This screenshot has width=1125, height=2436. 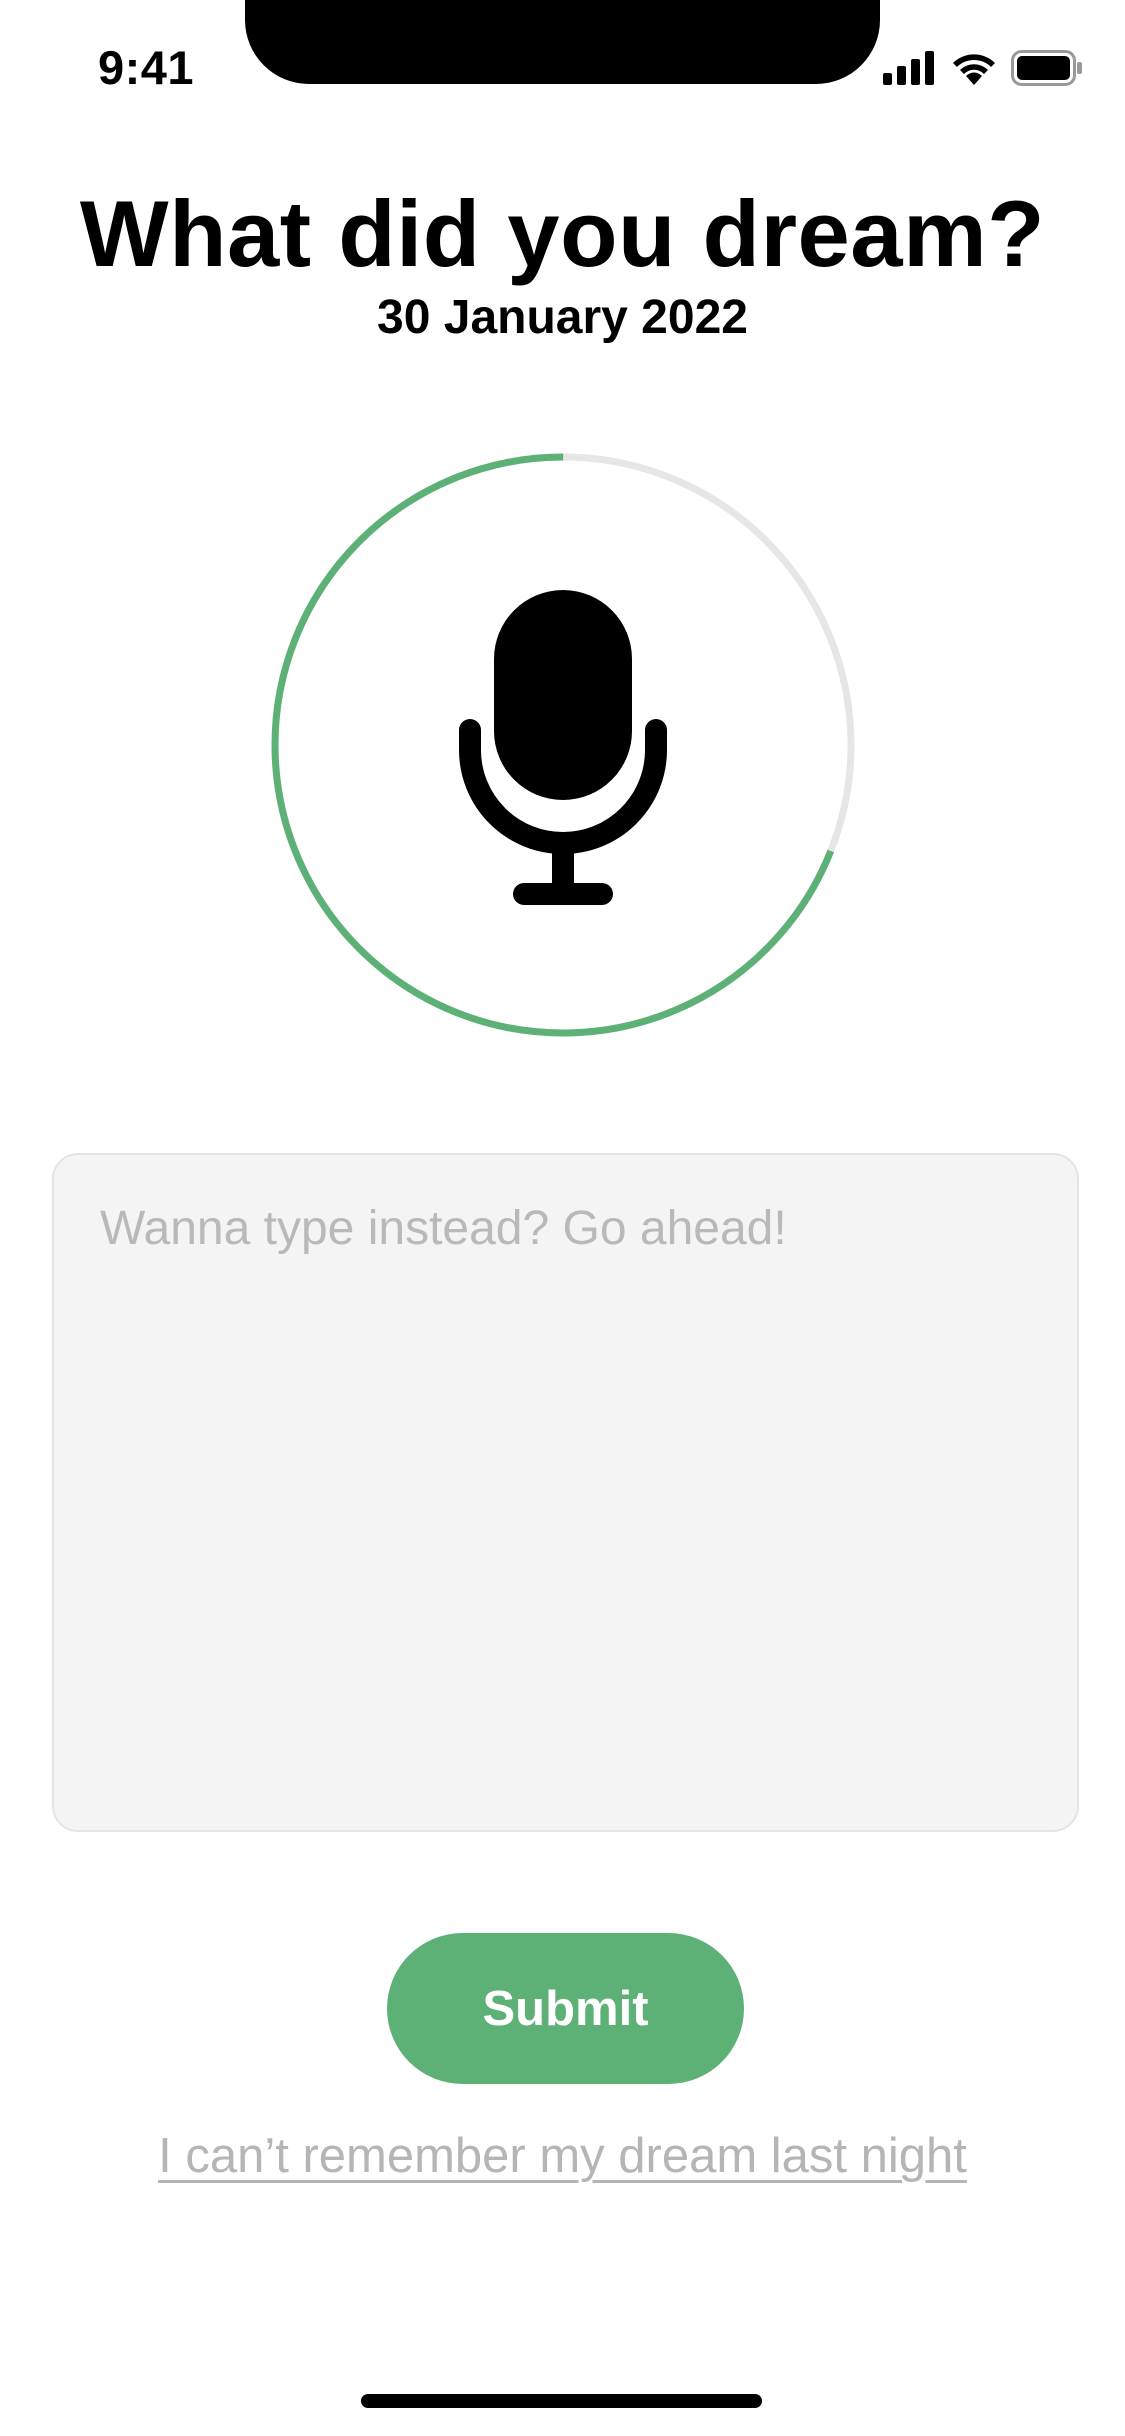 What do you see at coordinates (974, 68) in the screenshot?
I see `wifi-icon` at bounding box center [974, 68].